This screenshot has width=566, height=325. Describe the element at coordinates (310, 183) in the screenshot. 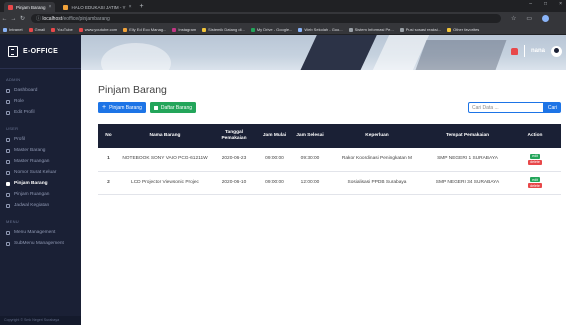

I see `cell-jam-selesai: 12:00:00` at that location.